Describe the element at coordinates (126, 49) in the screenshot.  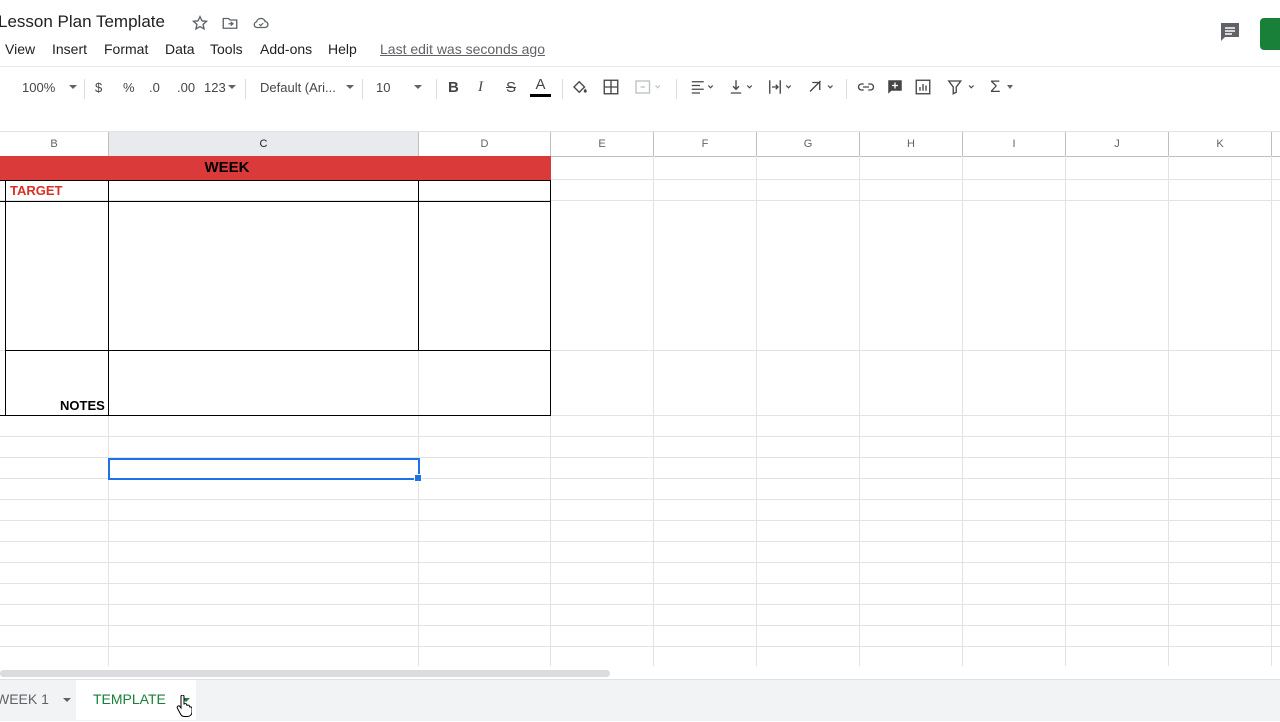
I see `menu-format: Format` at that location.